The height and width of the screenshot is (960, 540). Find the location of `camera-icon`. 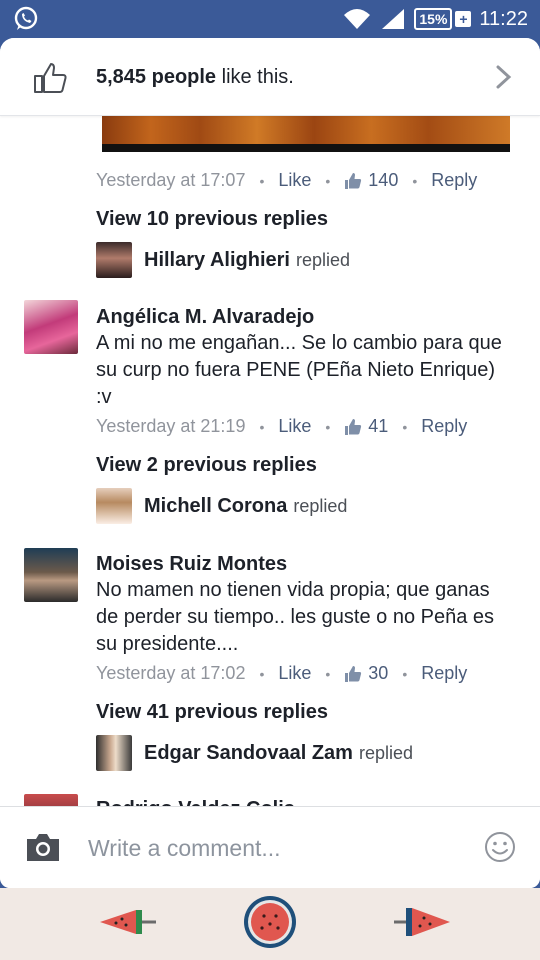

camera-icon is located at coordinates (43, 847).